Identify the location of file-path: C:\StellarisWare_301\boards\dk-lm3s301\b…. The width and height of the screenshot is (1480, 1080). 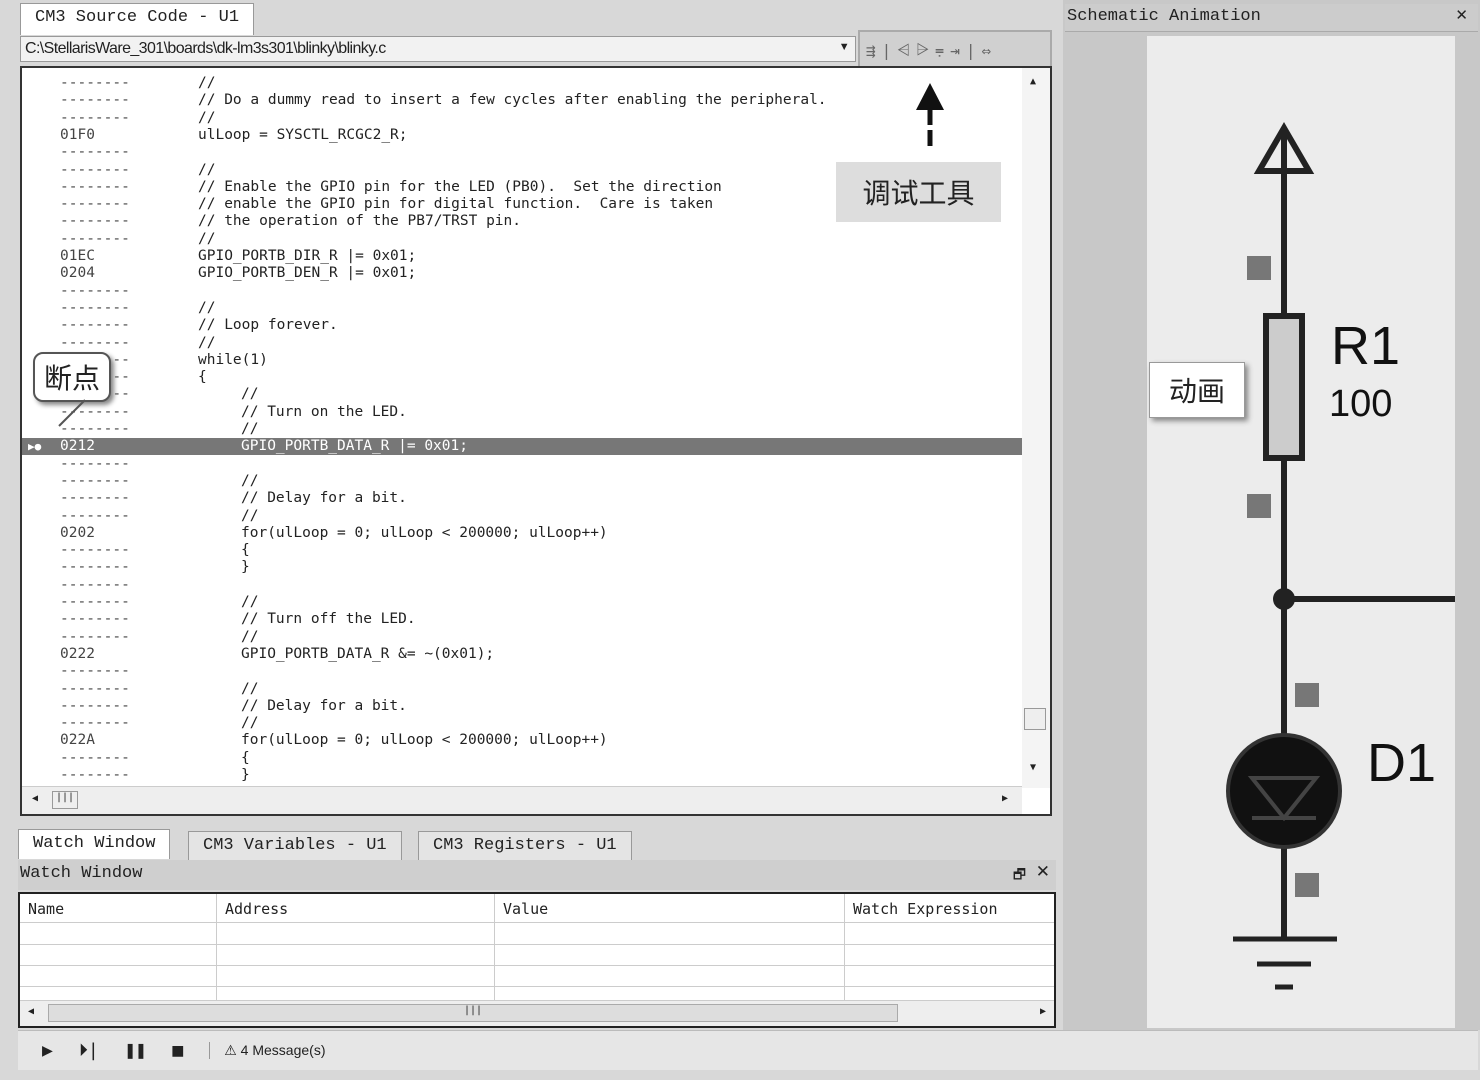
(205, 48).